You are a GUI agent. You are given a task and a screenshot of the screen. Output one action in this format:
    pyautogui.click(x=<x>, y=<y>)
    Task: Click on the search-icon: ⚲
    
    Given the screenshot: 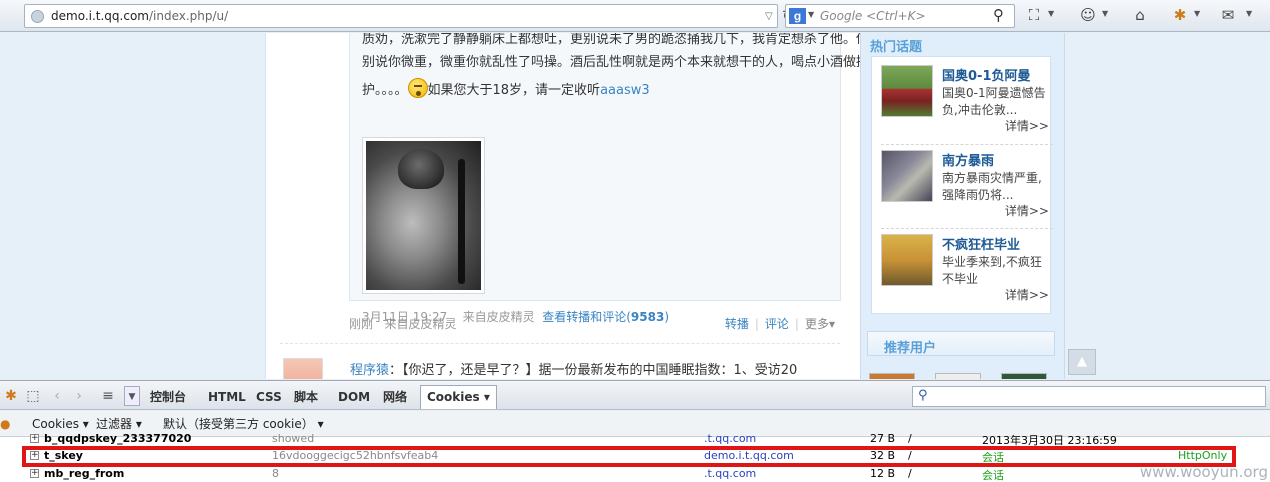 What is the action you would take?
    pyautogui.click(x=998, y=15)
    